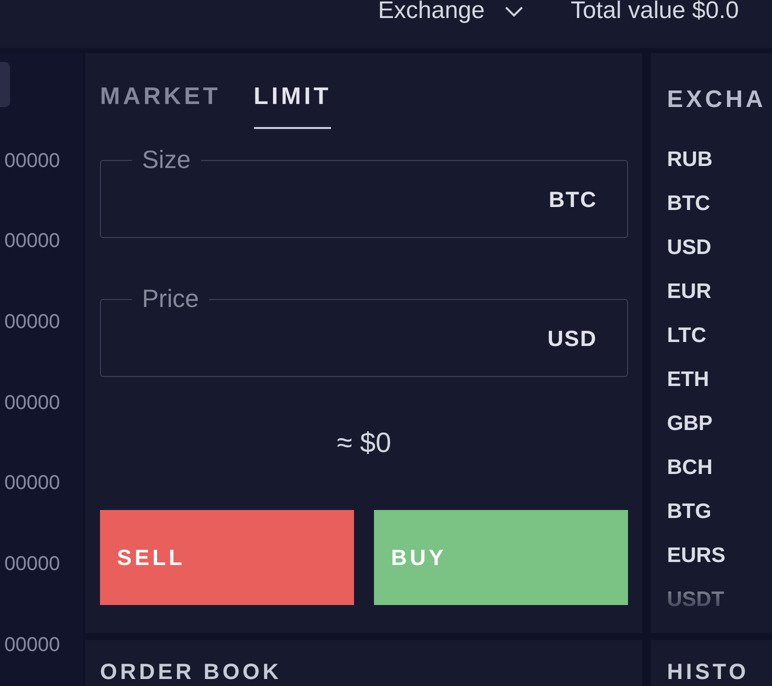  I want to click on order-type-tab: LIMIT, so click(293, 104).